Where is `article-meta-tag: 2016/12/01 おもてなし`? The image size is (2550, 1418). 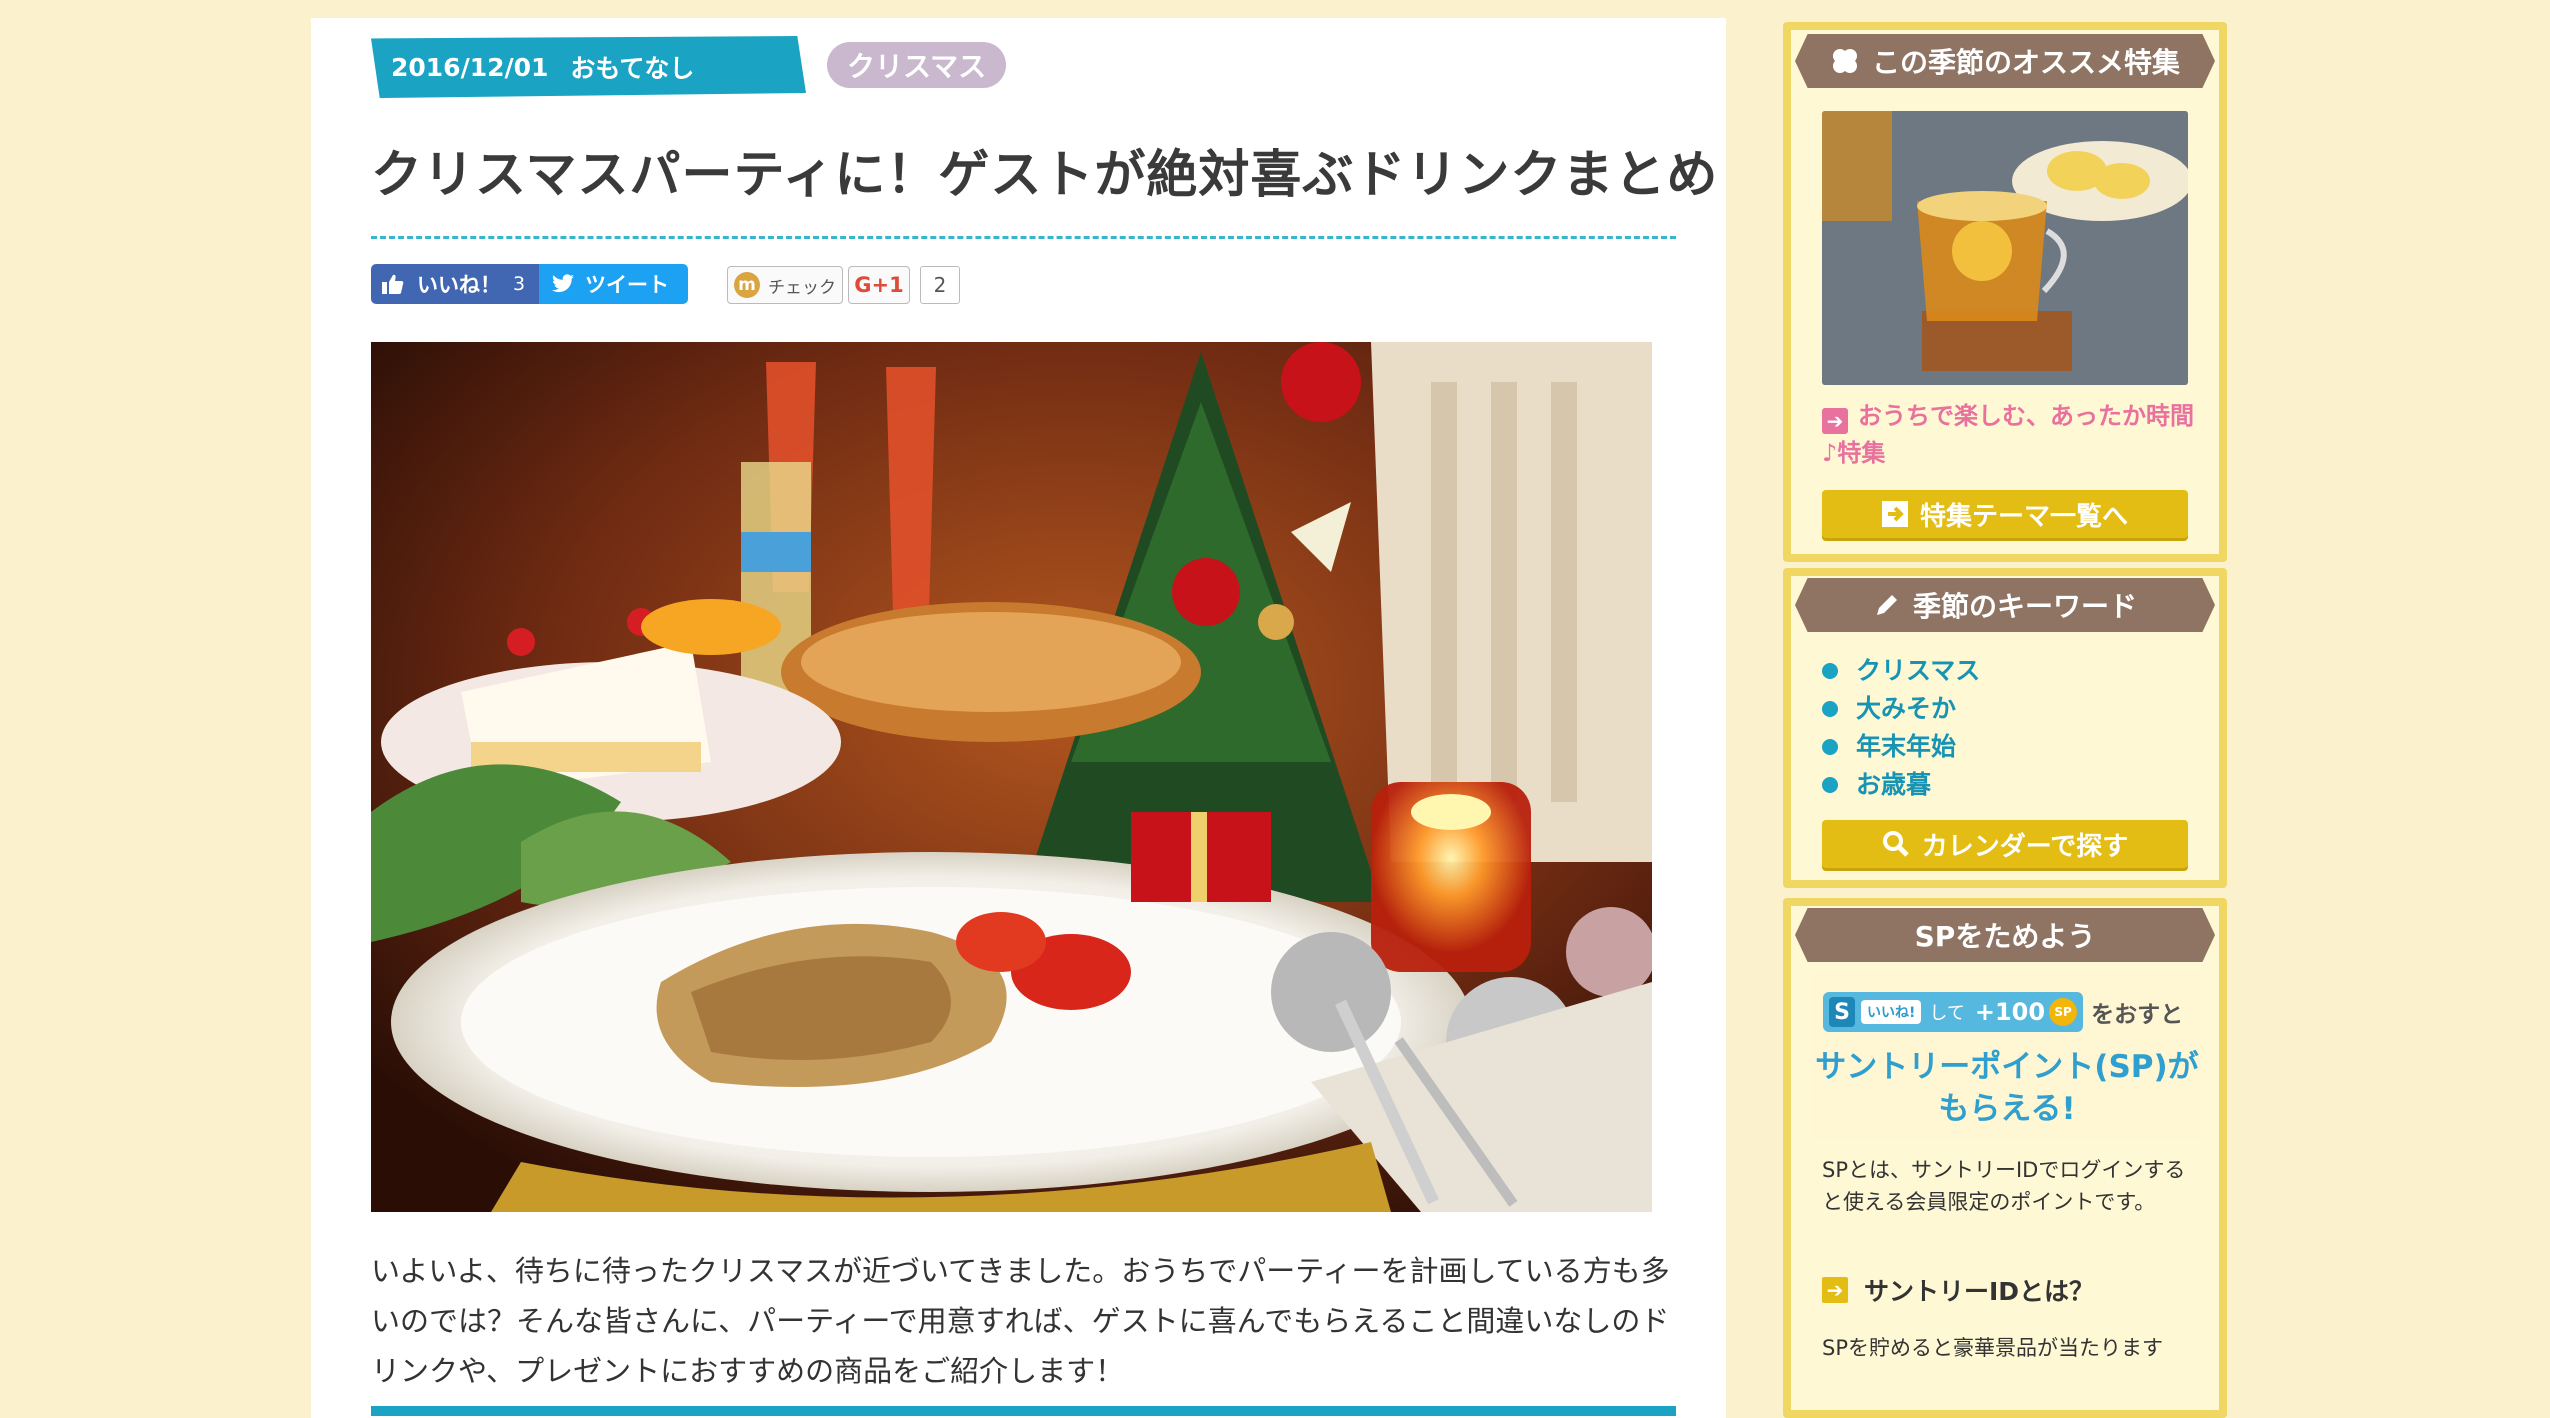
article-meta-tag: 2016/12/01 おもてなし is located at coordinates (588, 67).